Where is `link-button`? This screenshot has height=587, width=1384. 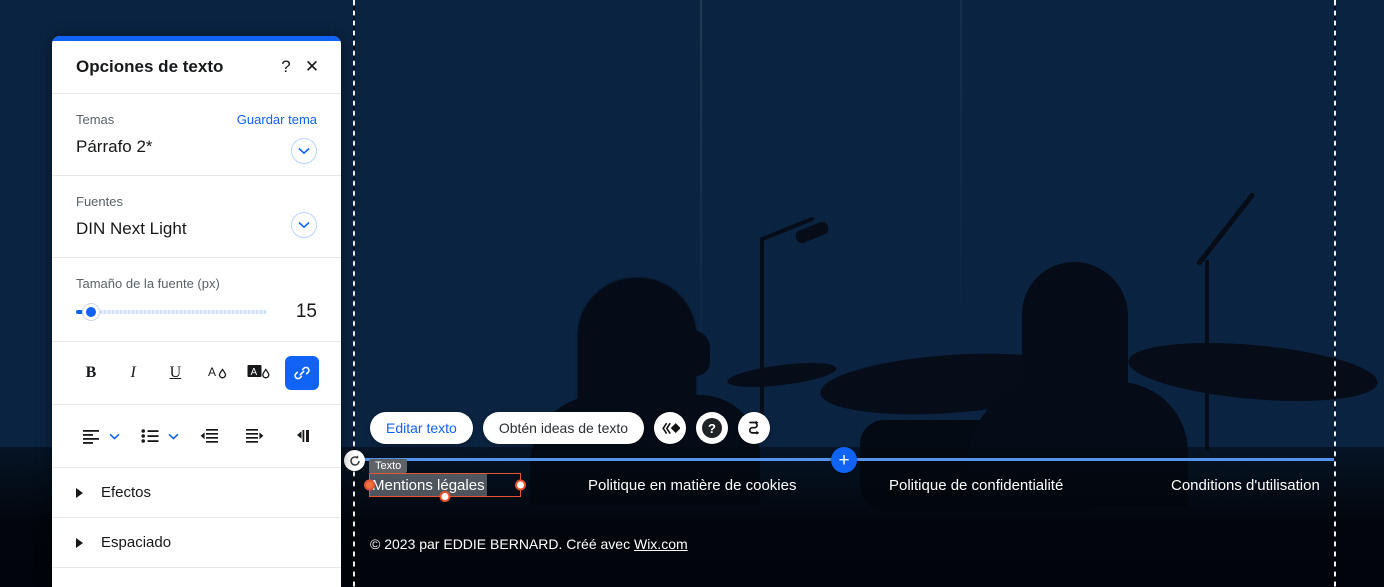
link-button is located at coordinates (301, 373).